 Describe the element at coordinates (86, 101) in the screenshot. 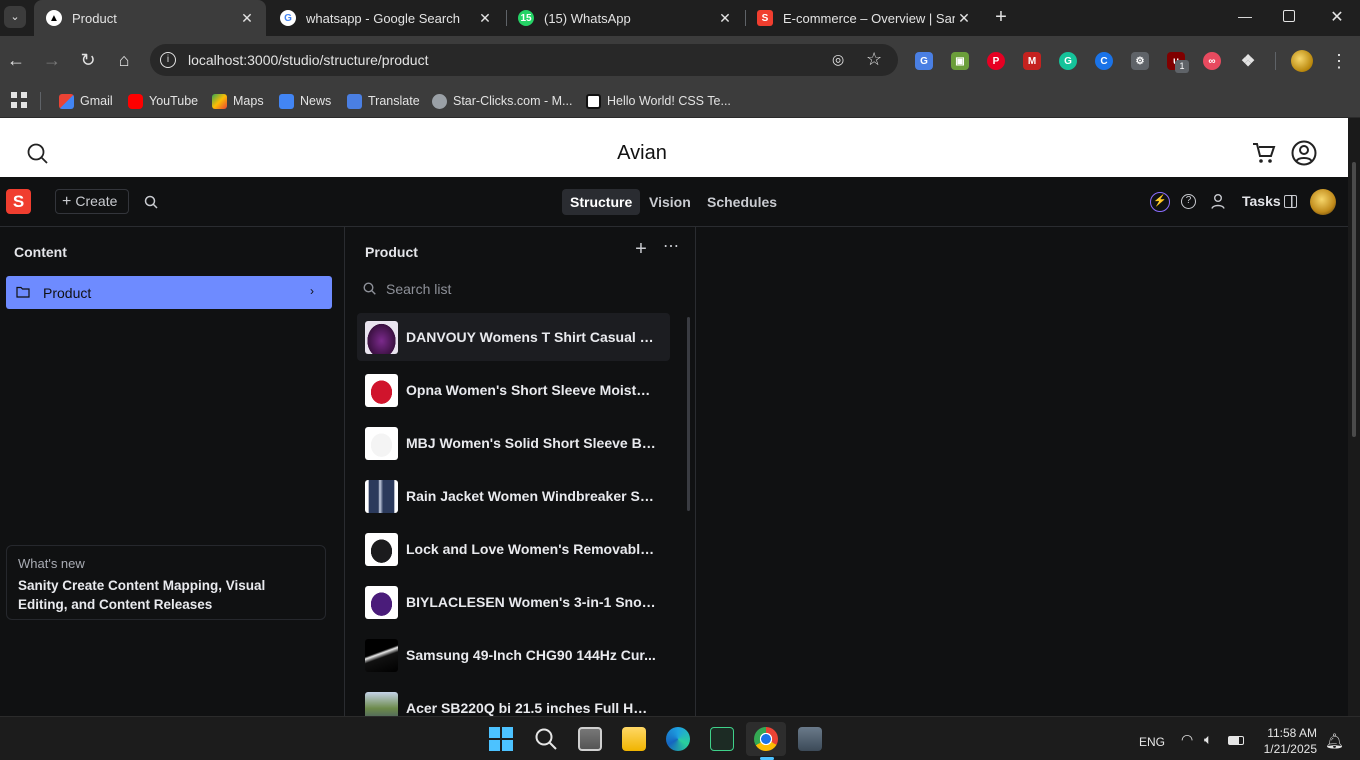

I see `bookmark-gmail: Gmail` at that location.